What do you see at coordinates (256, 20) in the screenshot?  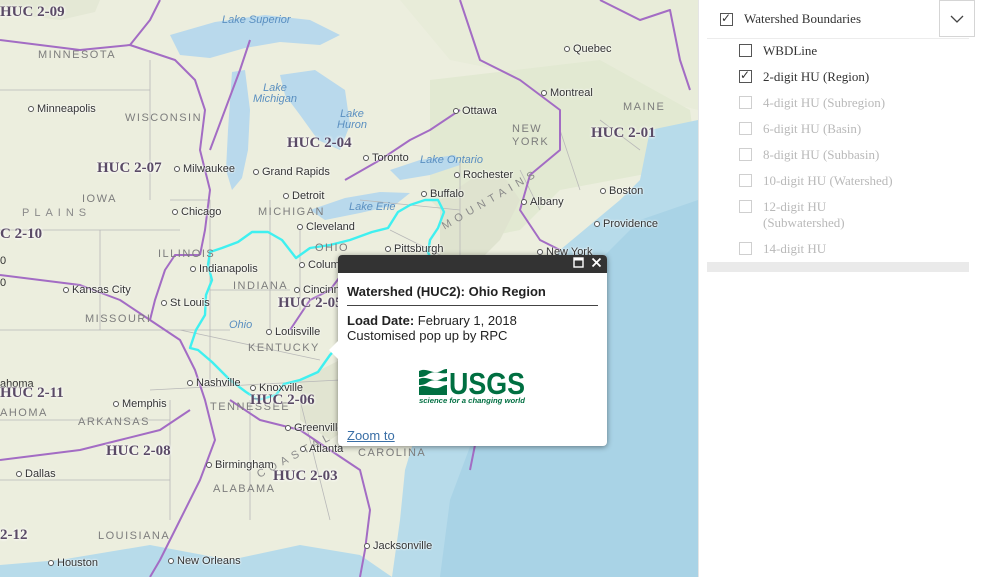 I see `lake-superior-label: Lake Superior` at bounding box center [256, 20].